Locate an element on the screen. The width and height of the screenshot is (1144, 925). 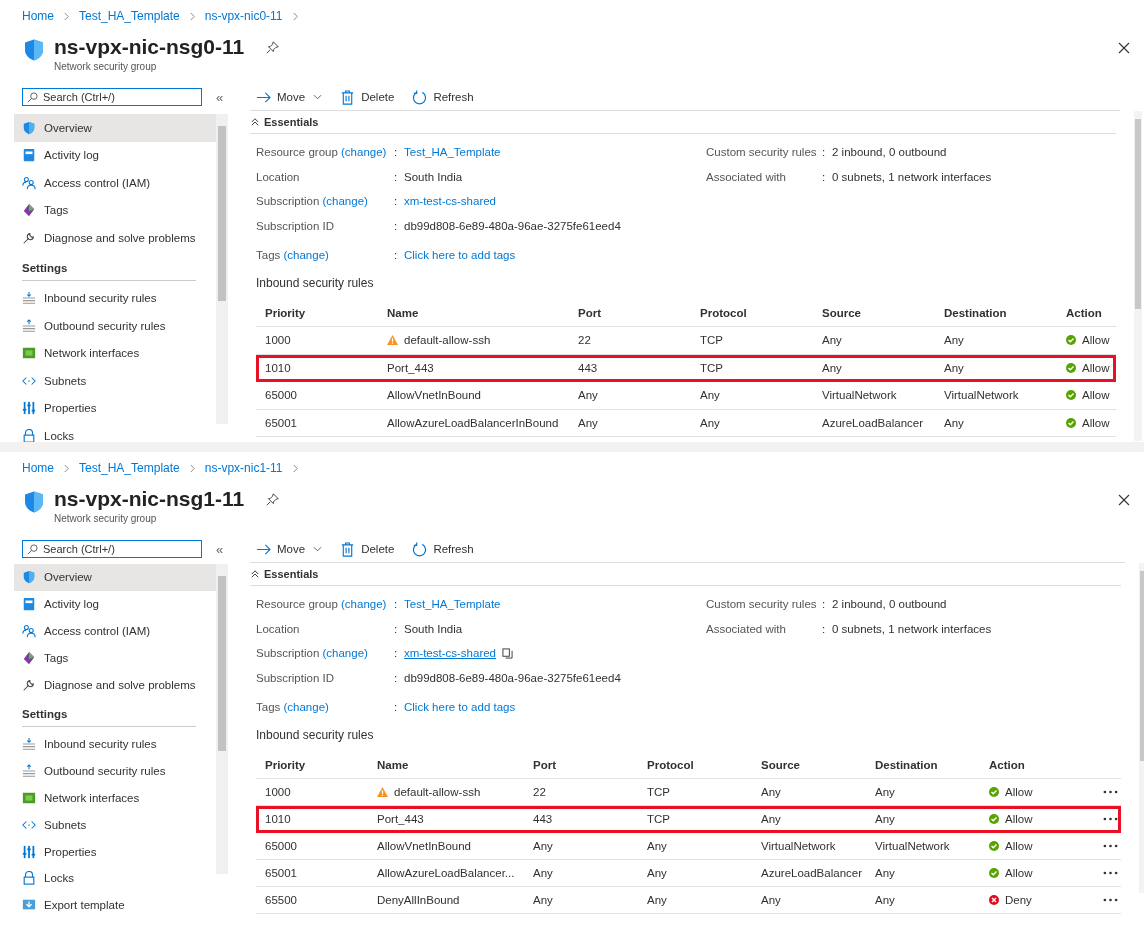
column-header: Action is located at coordinates (1007, 764).